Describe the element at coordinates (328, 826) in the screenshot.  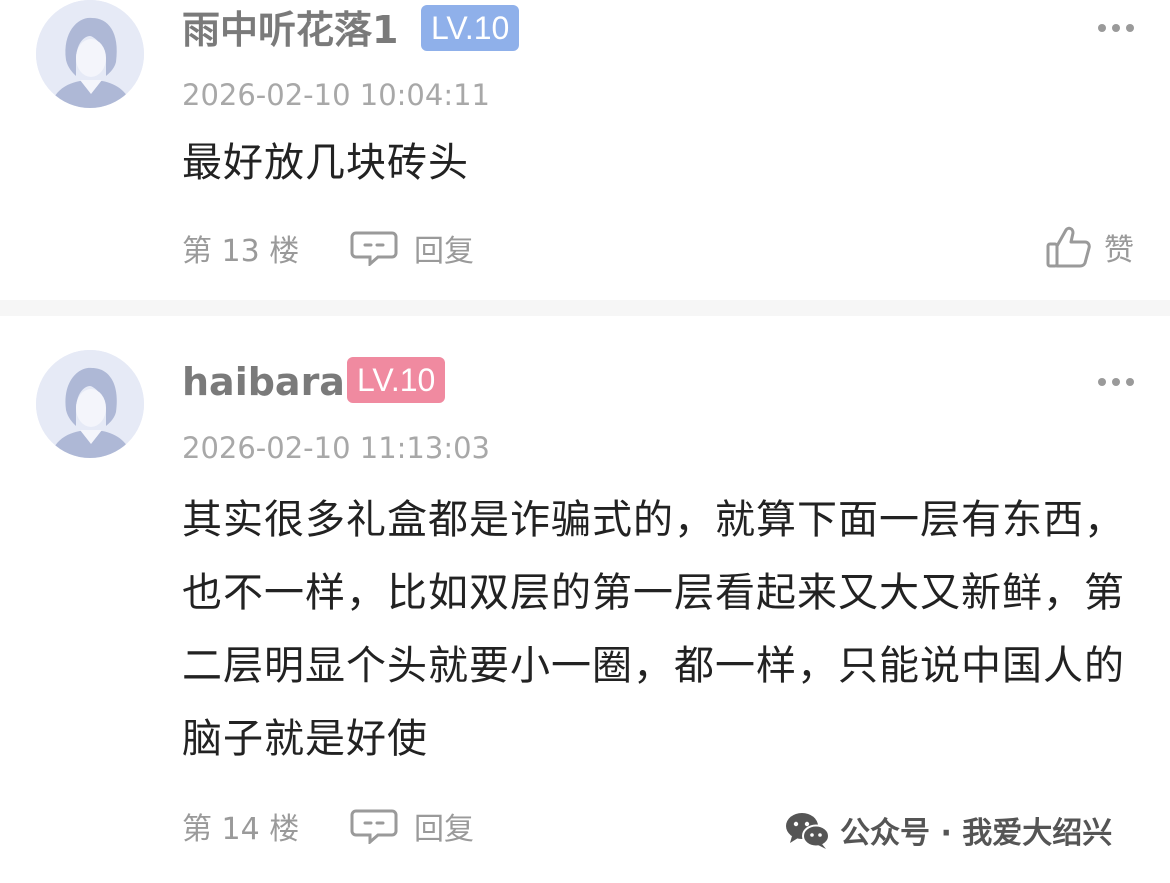
I see `comment-footer: 第 14 楼 回复` at that location.